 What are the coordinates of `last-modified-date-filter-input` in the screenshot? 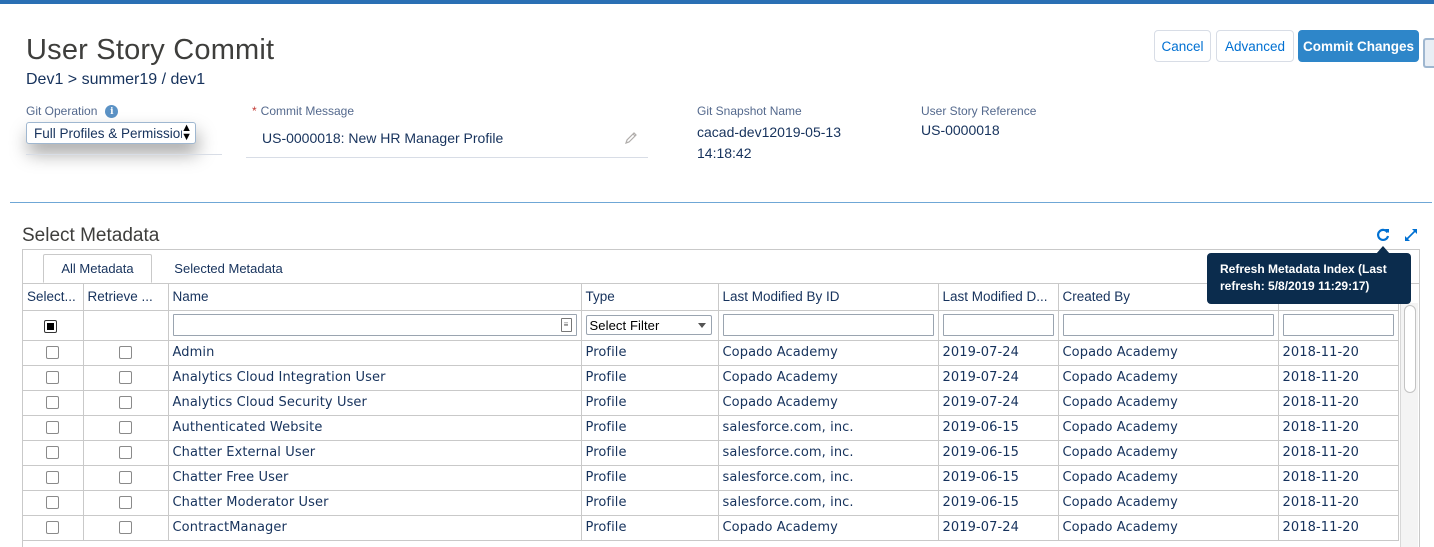 It's located at (998, 325).